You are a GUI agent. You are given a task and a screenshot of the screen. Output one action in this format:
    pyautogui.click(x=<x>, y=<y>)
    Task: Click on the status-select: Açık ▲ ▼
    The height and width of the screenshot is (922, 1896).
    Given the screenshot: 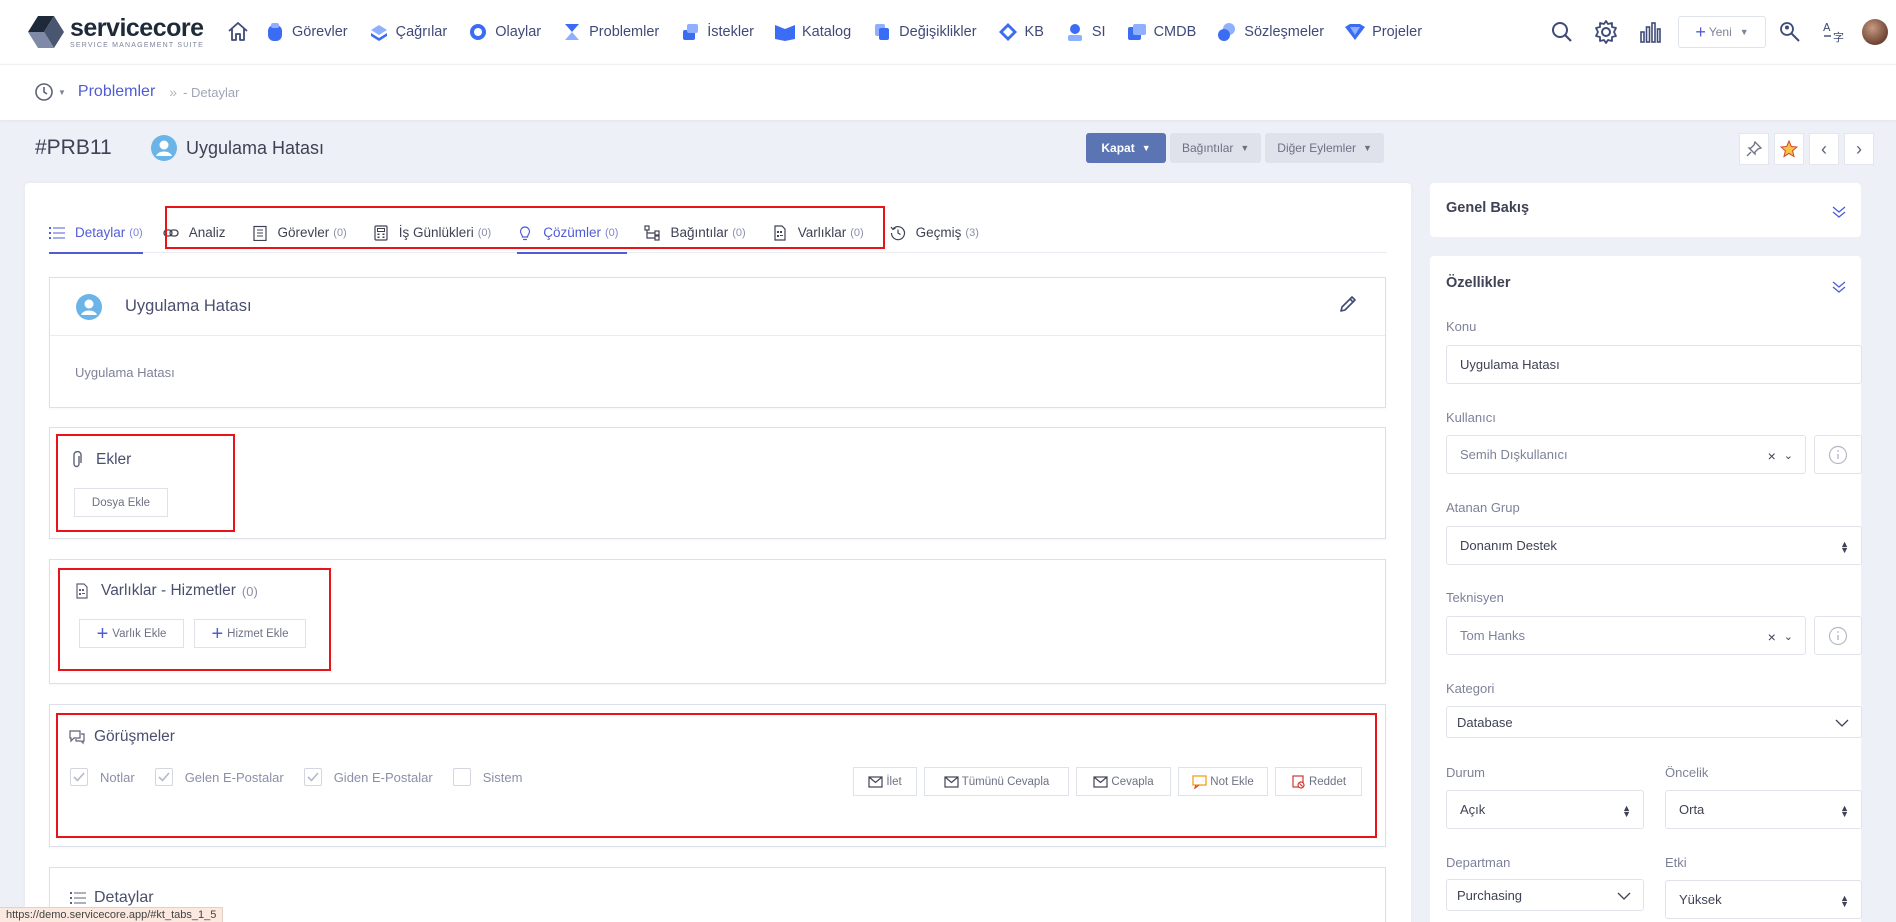 What is the action you would take?
    pyautogui.click(x=1545, y=809)
    